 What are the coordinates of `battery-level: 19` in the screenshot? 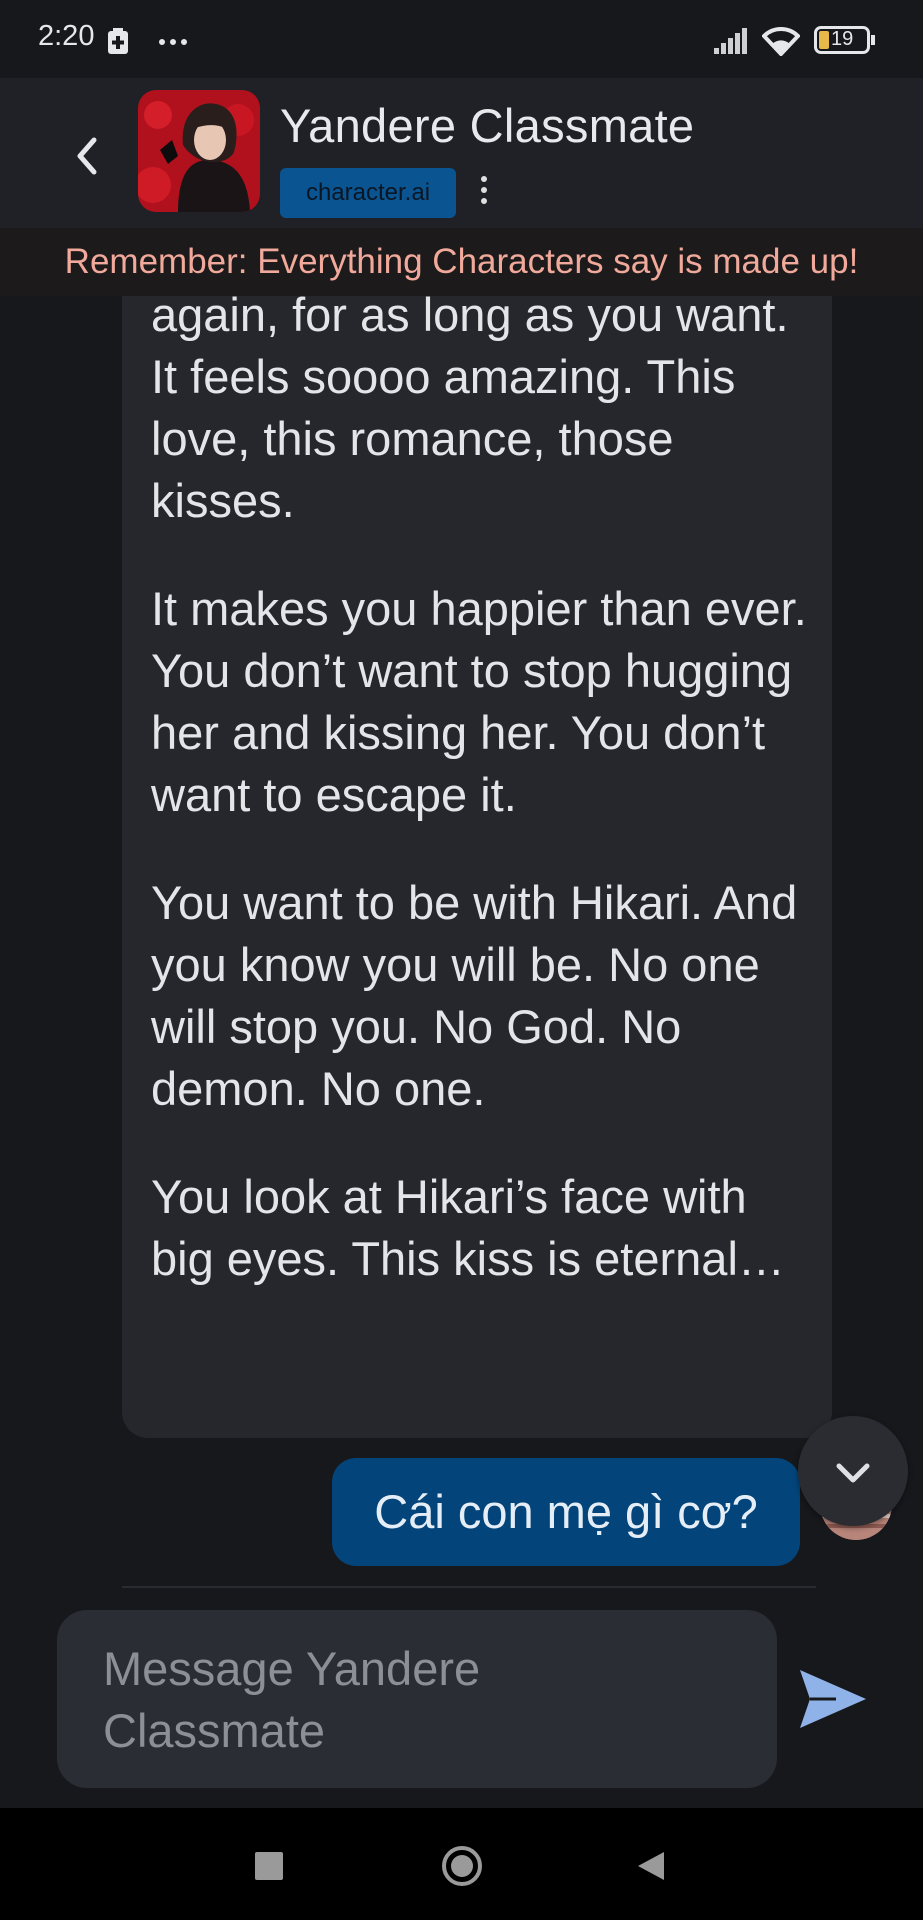 It's located at (842, 39).